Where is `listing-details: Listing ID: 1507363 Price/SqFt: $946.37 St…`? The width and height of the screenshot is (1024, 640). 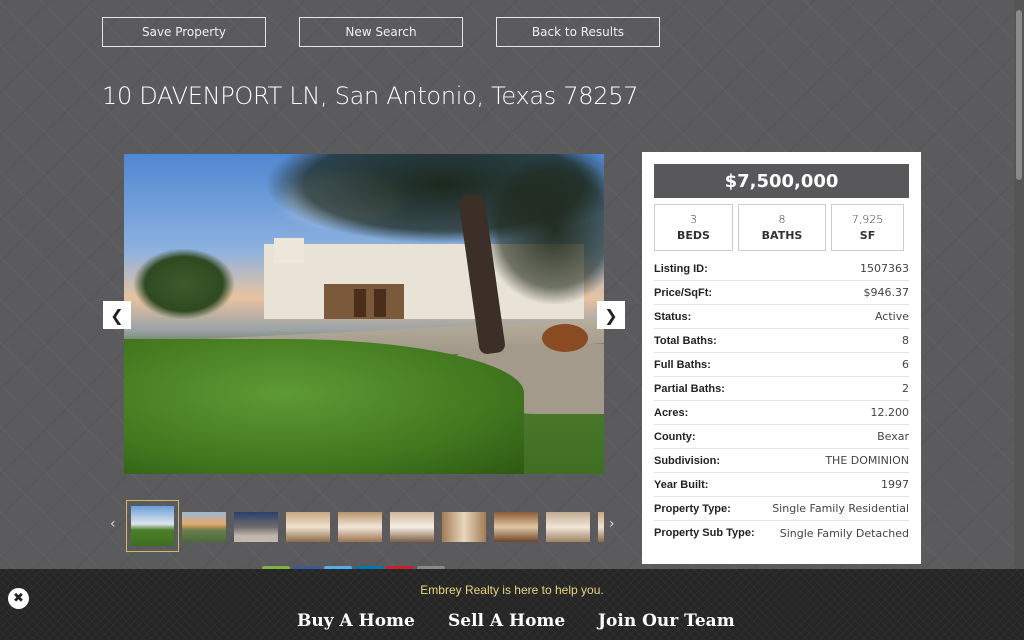 listing-details: Listing ID: 1507363 Price/SqFt: $946.37 St… is located at coordinates (781, 401).